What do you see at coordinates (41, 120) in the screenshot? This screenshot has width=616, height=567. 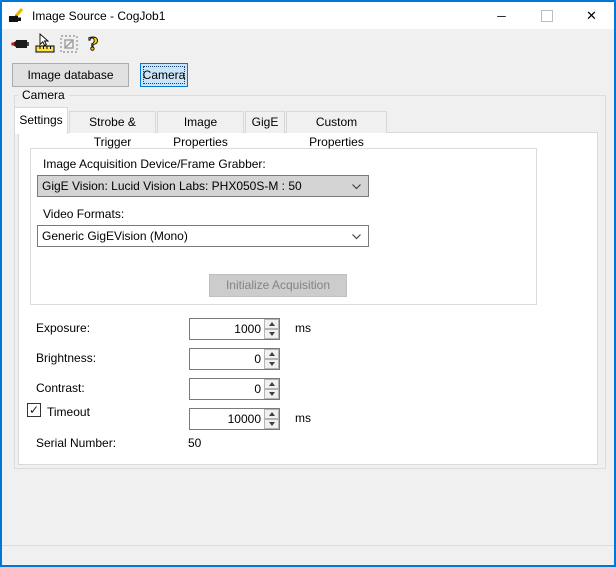 I see `tab-settings: Settings` at bounding box center [41, 120].